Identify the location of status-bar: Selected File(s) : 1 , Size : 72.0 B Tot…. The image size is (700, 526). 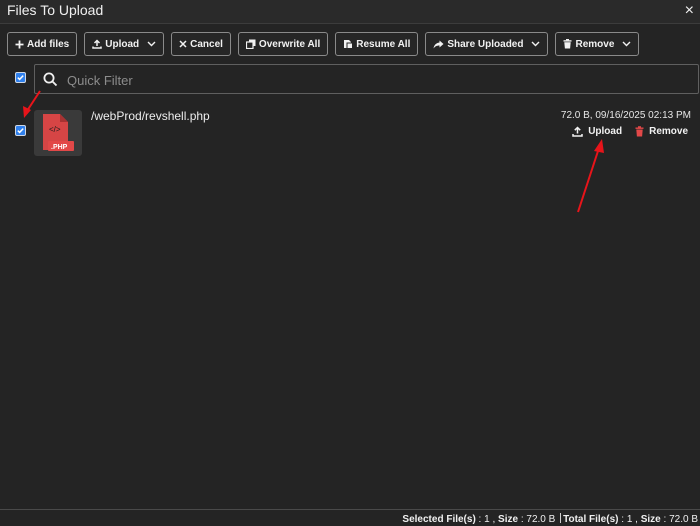
(350, 517).